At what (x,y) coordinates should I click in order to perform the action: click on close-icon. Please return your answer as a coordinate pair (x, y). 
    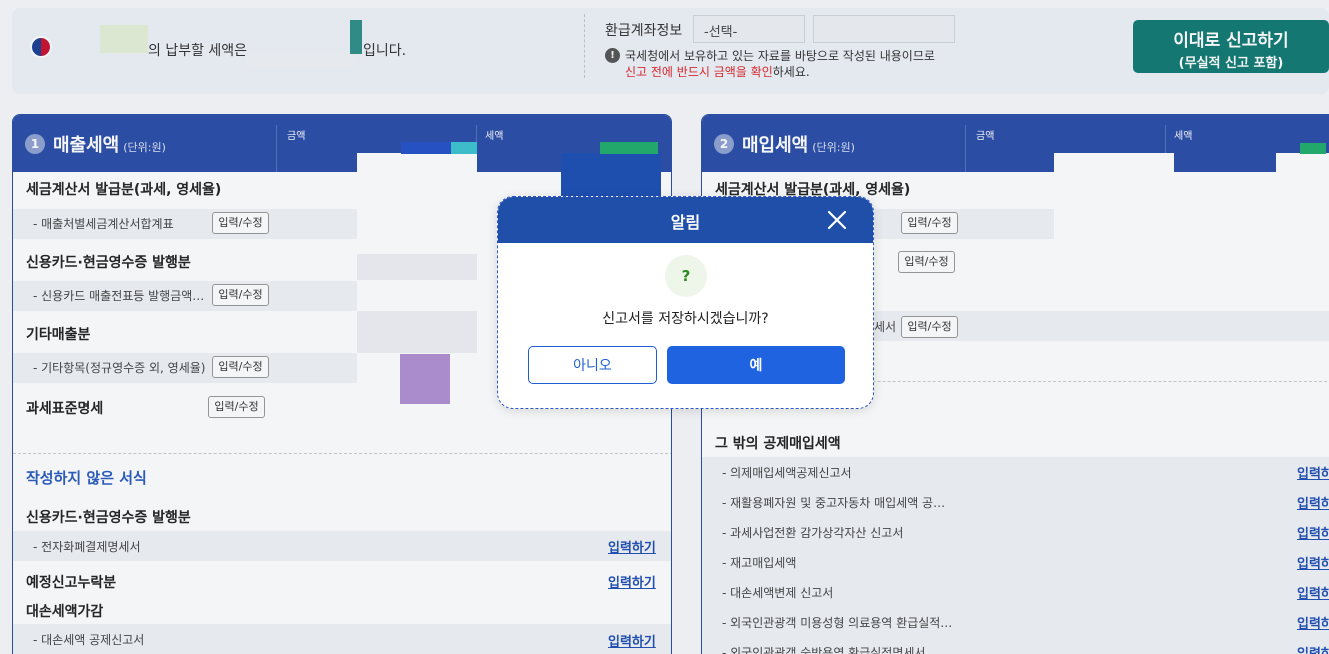
    Looking at the image, I should click on (837, 220).